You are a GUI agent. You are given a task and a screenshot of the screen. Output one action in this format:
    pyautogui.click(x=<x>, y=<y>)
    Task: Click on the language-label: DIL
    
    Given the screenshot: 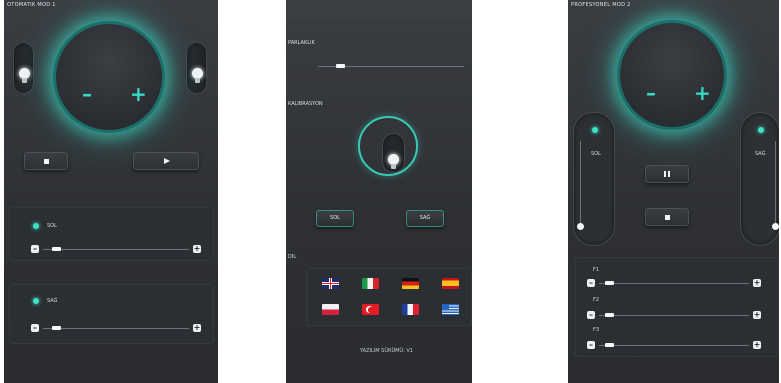 What is the action you would take?
    pyautogui.click(x=292, y=257)
    